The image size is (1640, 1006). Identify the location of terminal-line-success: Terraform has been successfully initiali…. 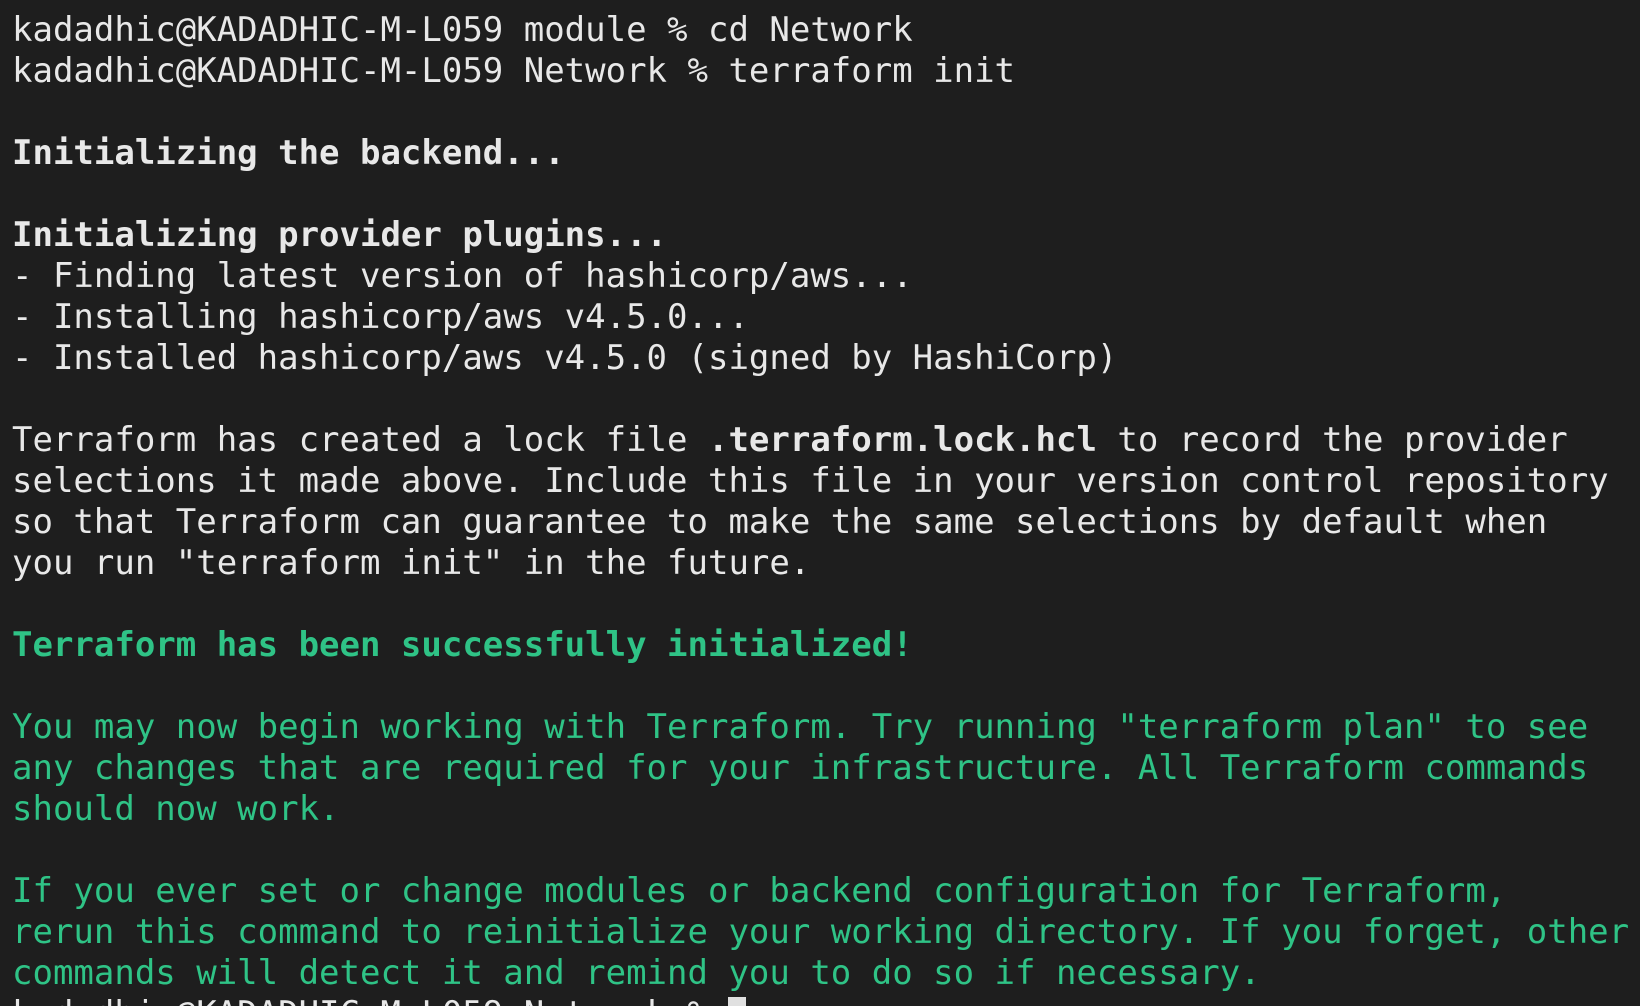
(462, 645).